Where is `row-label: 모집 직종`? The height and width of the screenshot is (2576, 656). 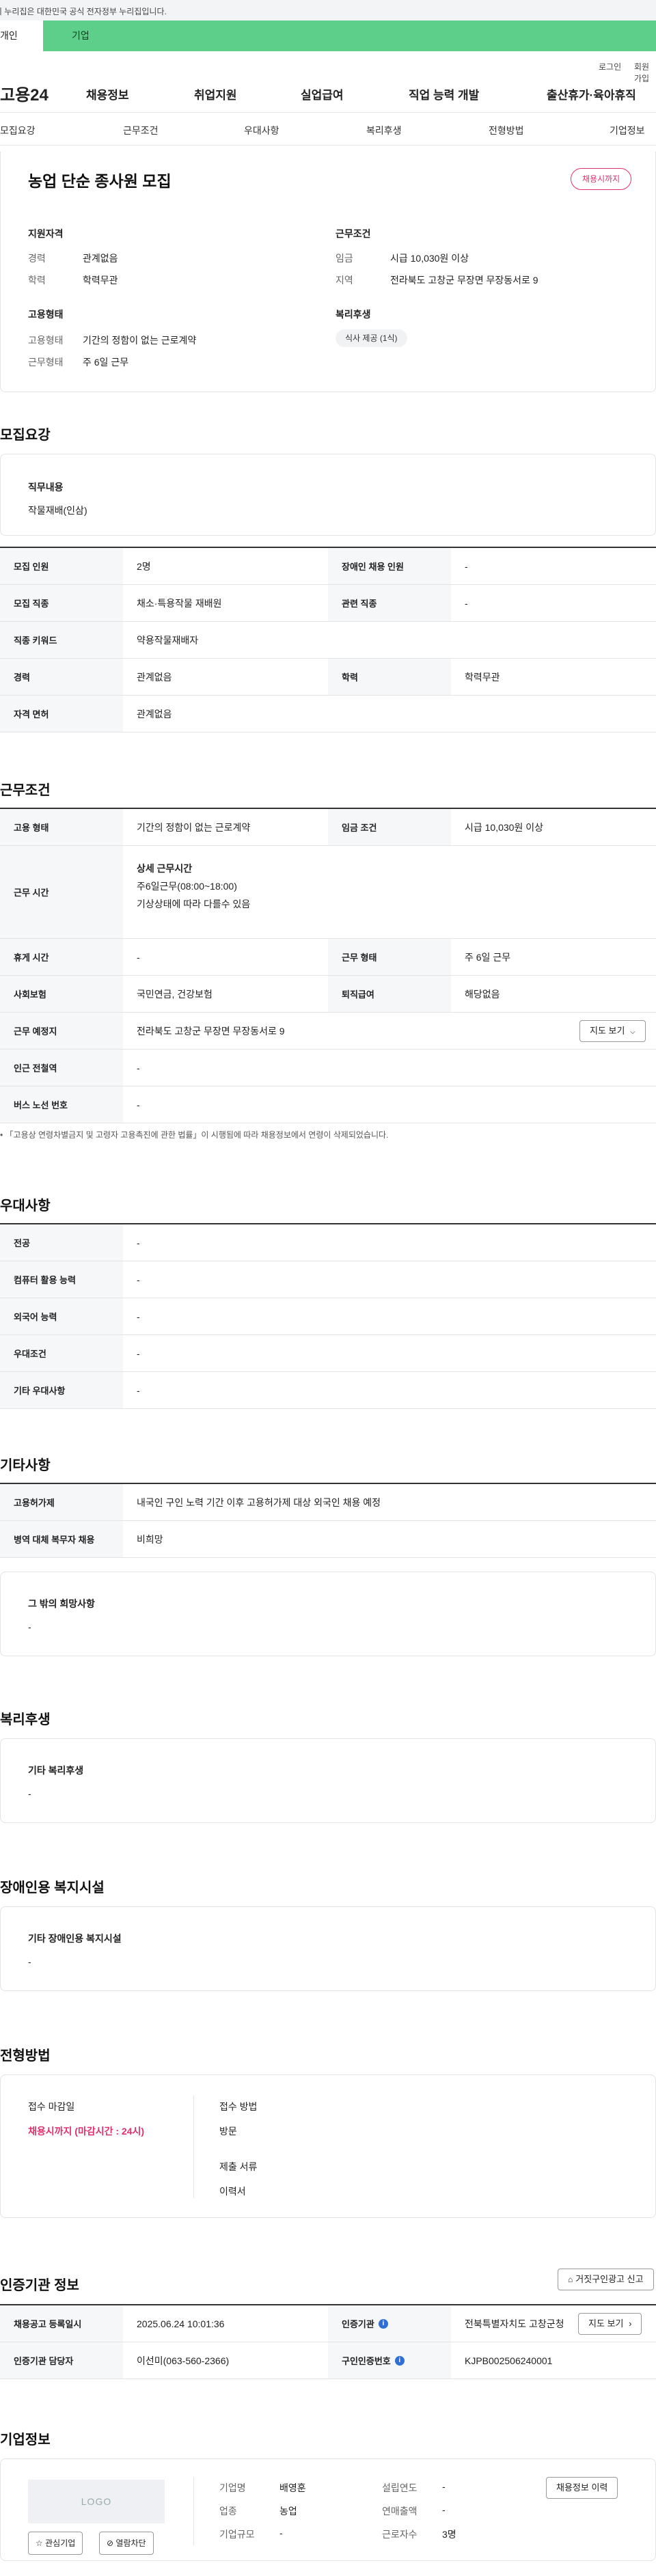 row-label: 모집 직종 is located at coordinates (61, 603).